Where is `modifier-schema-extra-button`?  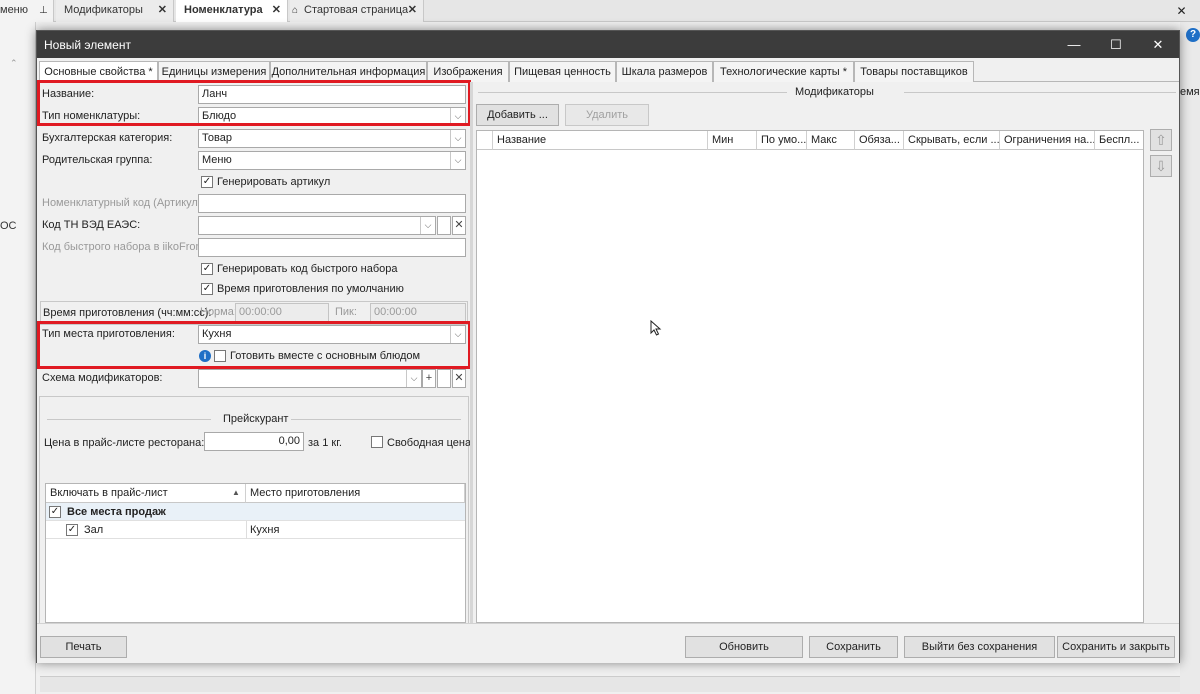
modifier-schema-extra-button is located at coordinates (444, 378).